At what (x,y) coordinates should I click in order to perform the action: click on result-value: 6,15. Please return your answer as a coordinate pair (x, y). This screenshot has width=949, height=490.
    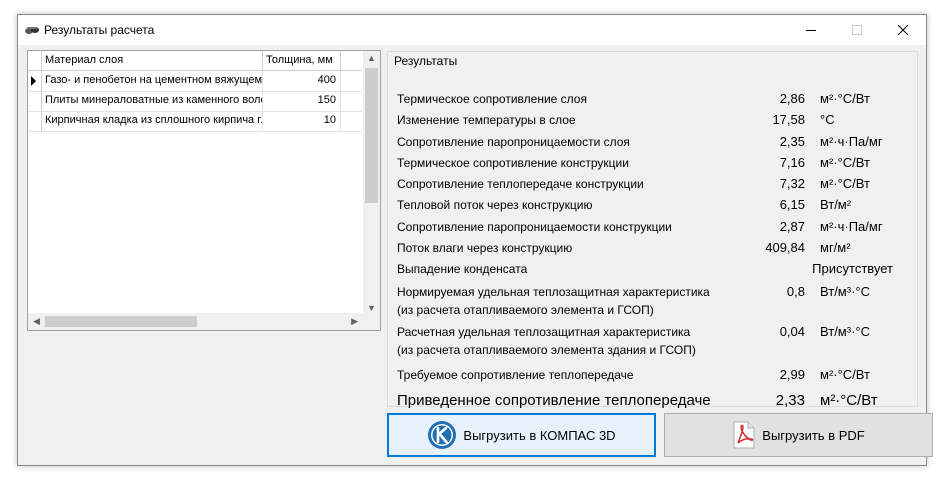
    Looking at the image, I should click on (792, 204).